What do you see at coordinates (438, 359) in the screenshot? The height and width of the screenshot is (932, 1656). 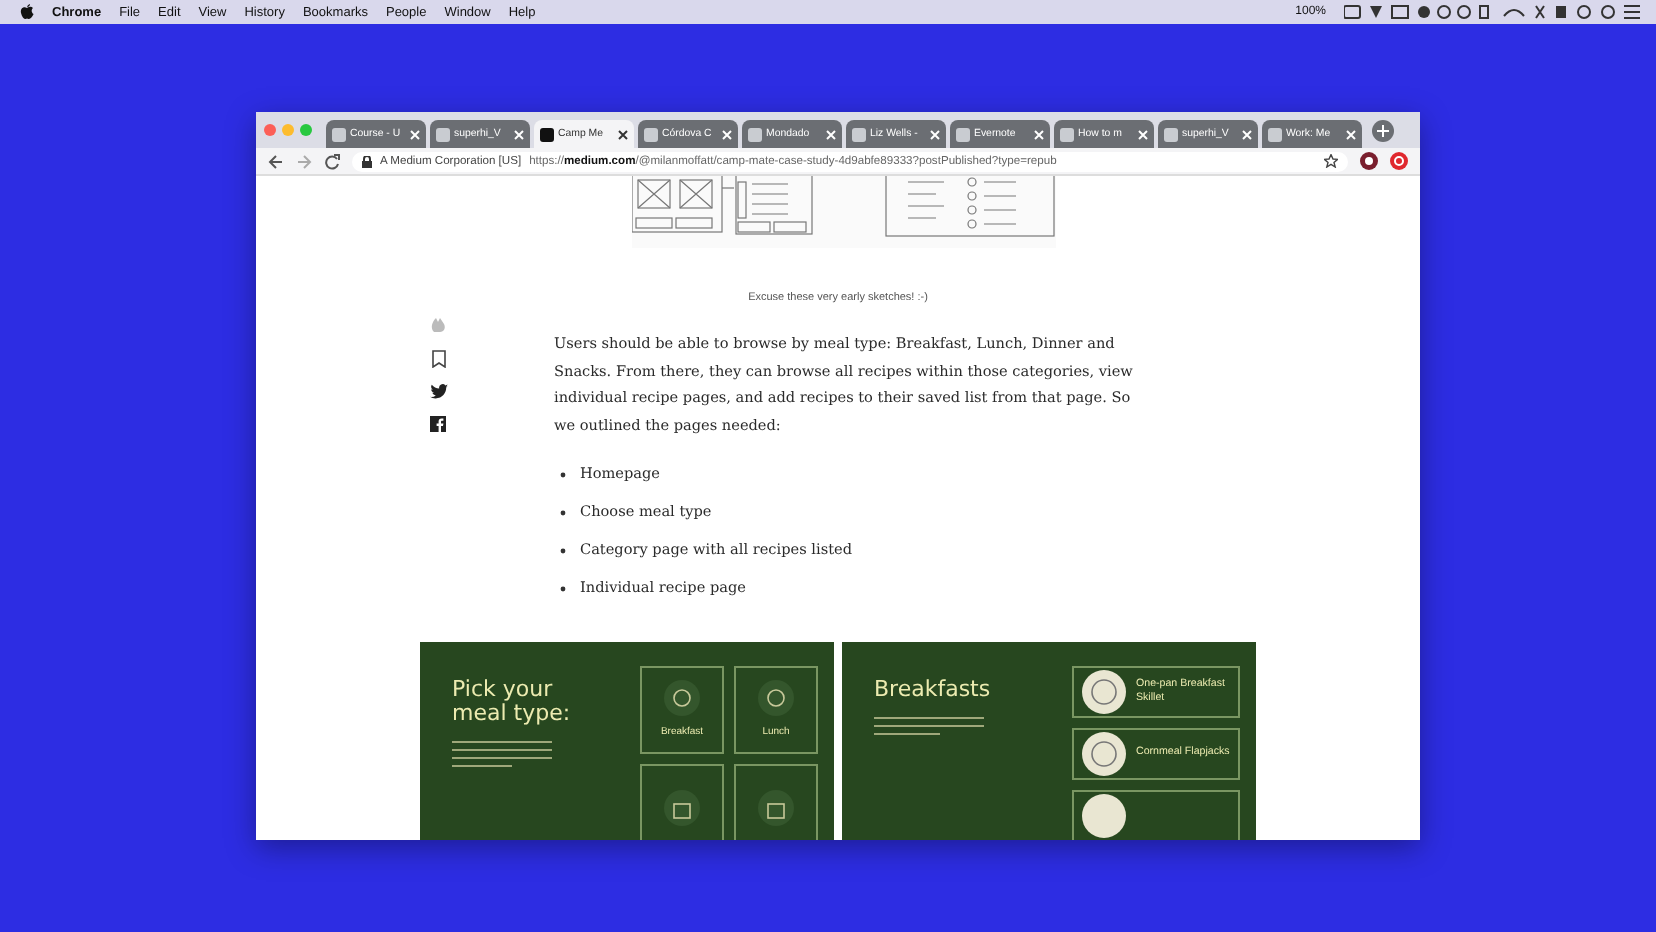 I see `bookmark-icon` at bounding box center [438, 359].